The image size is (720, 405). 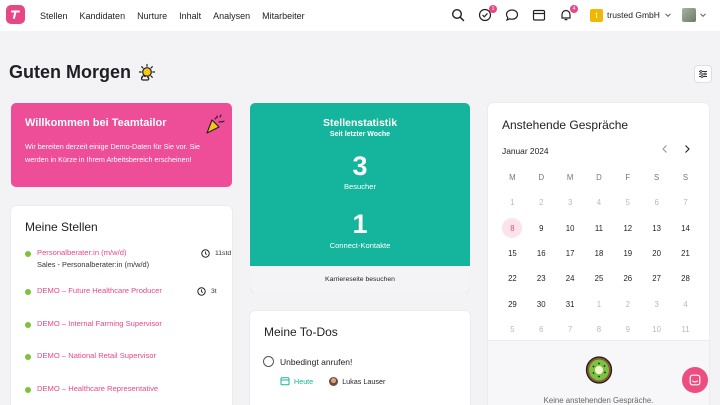 What do you see at coordinates (596, 15) in the screenshot?
I see `company-logo: t` at bounding box center [596, 15].